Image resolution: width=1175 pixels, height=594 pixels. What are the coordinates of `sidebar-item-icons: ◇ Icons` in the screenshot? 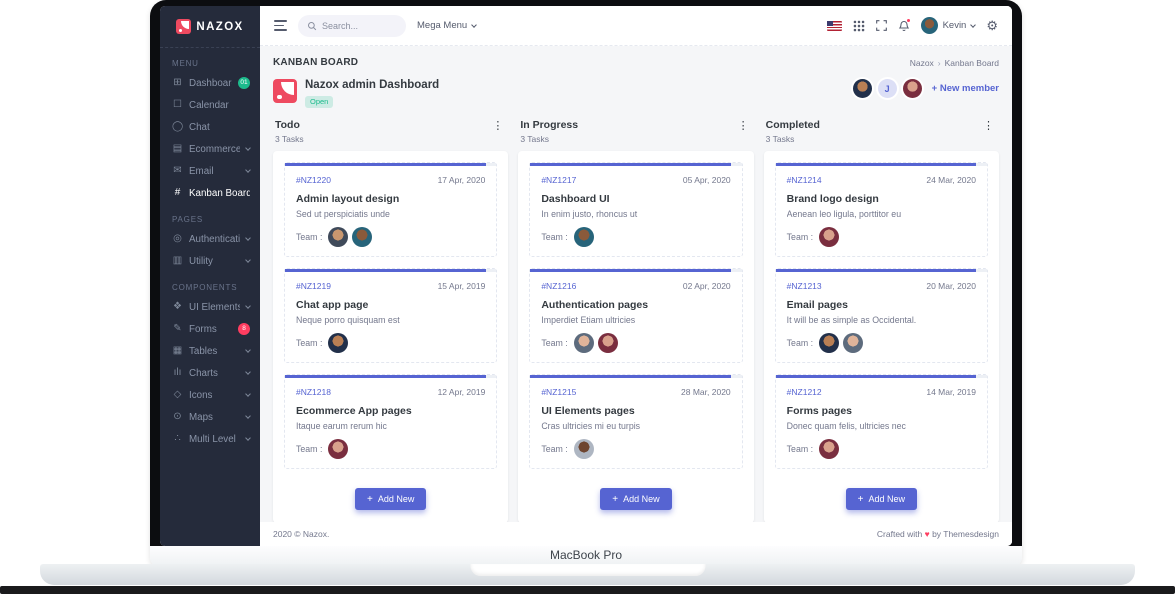 It's located at (210, 395).